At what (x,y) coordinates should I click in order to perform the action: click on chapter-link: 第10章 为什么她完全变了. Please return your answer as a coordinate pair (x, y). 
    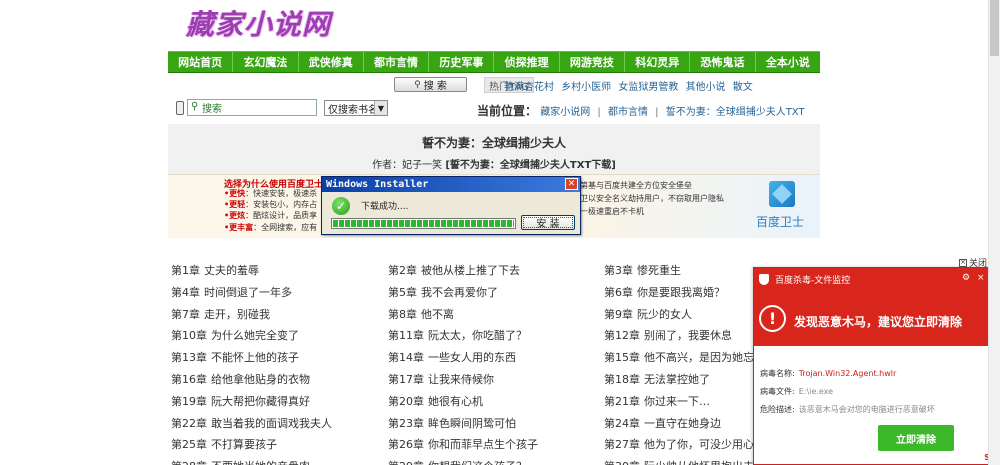
    Looking at the image, I should click on (235, 335).